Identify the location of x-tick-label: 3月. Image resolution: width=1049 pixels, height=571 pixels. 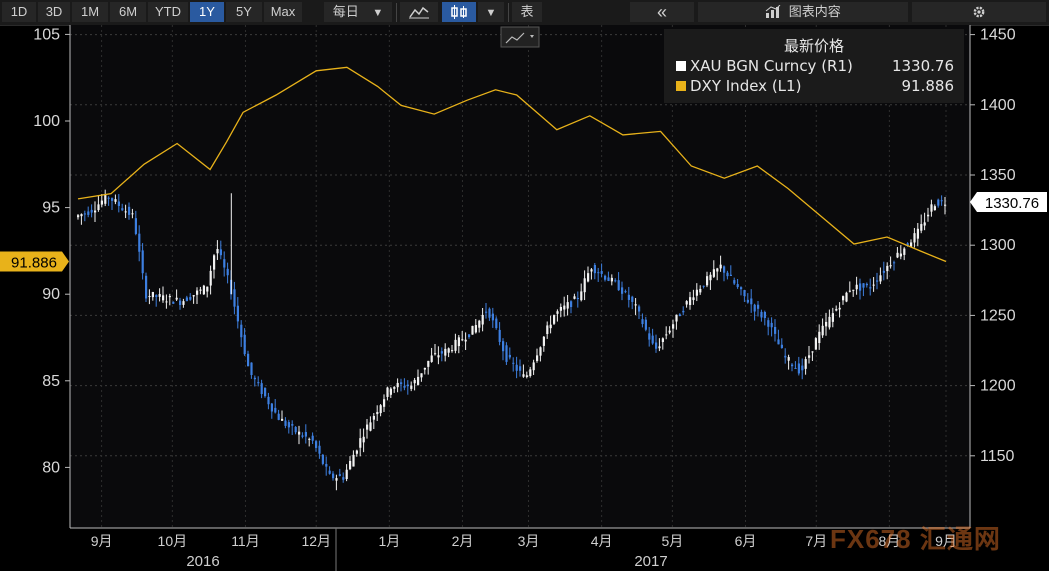
(529, 541).